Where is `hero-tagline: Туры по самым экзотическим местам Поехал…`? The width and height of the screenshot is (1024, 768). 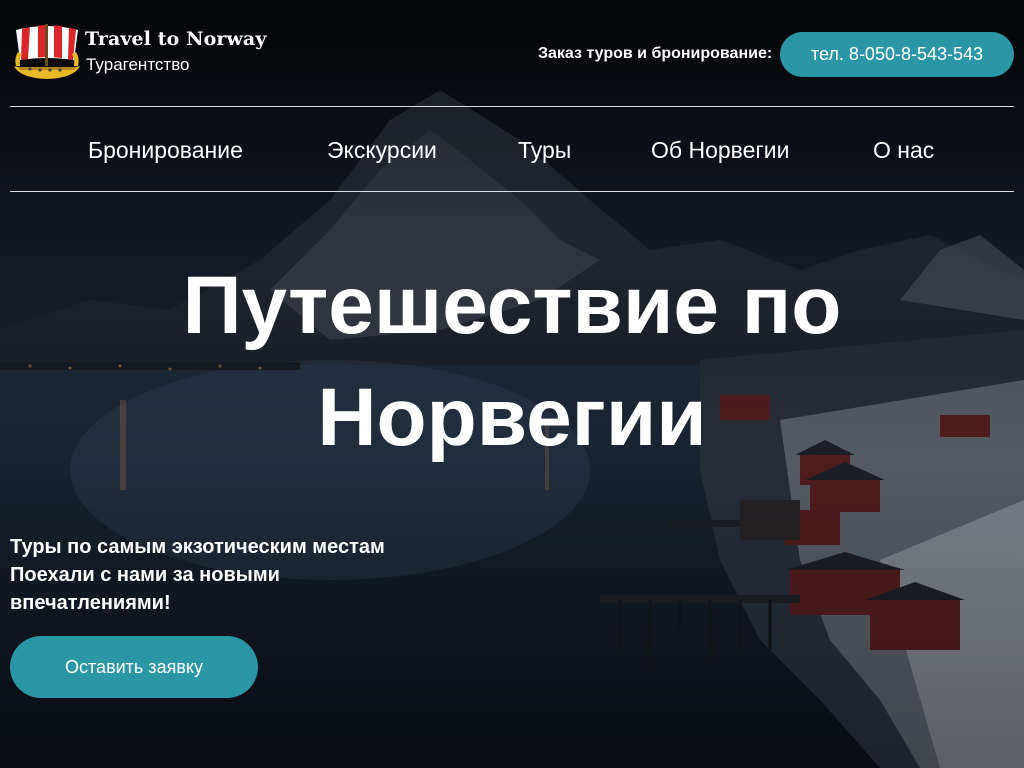
hero-tagline: Туры по самым экзотическим местам Поехал… is located at coordinates (210, 575).